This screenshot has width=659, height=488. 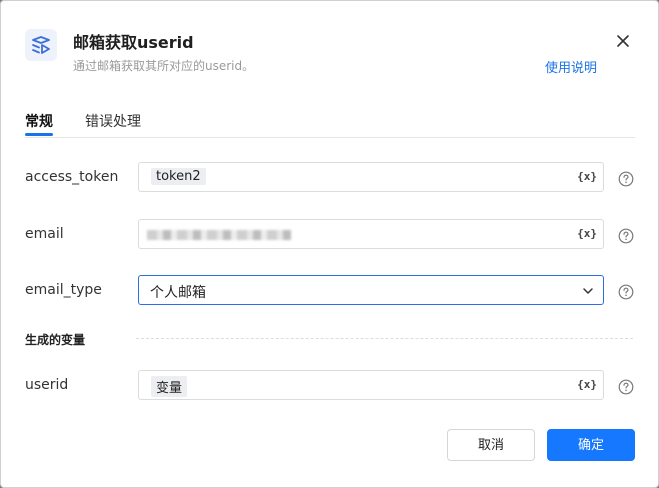 I want to click on help-link: 使用说明, so click(x=571, y=66).